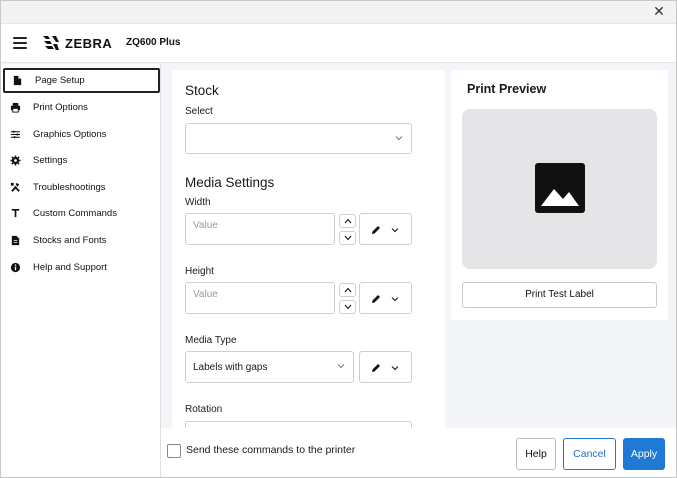 The width and height of the screenshot is (677, 478). What do you see at coordinates (659, 11) in the screenshot?
I see `close-icon: ✕` at bounding box center [659, 11].